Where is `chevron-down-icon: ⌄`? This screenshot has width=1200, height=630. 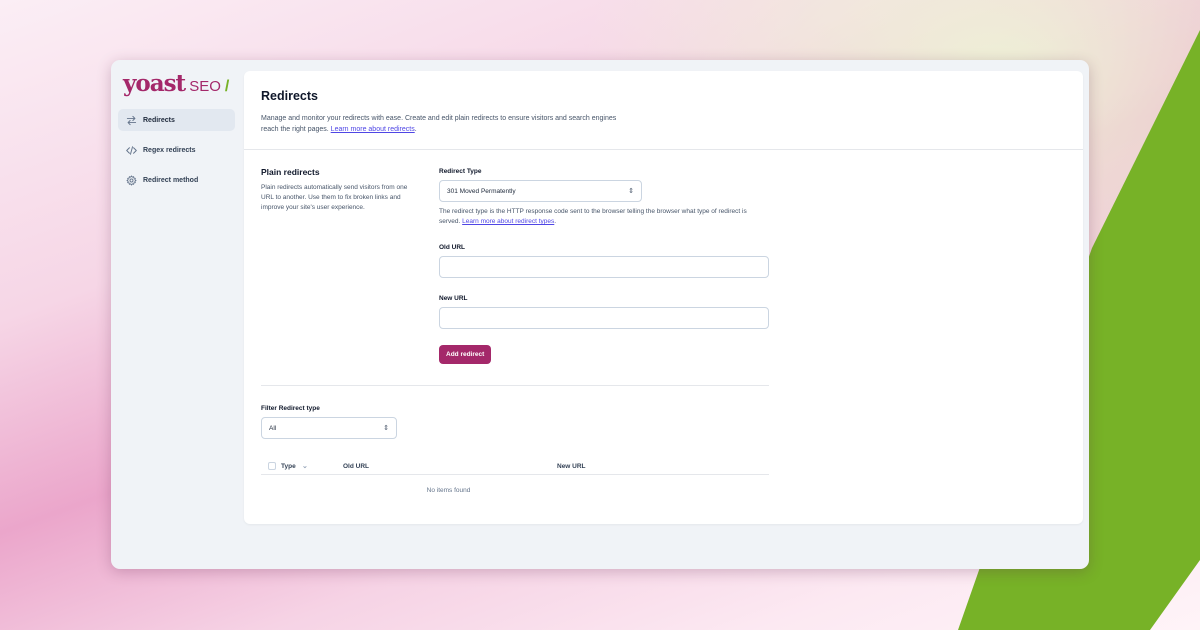
chevron-down-icon: ⌄ is located at coordinates (322, 466).